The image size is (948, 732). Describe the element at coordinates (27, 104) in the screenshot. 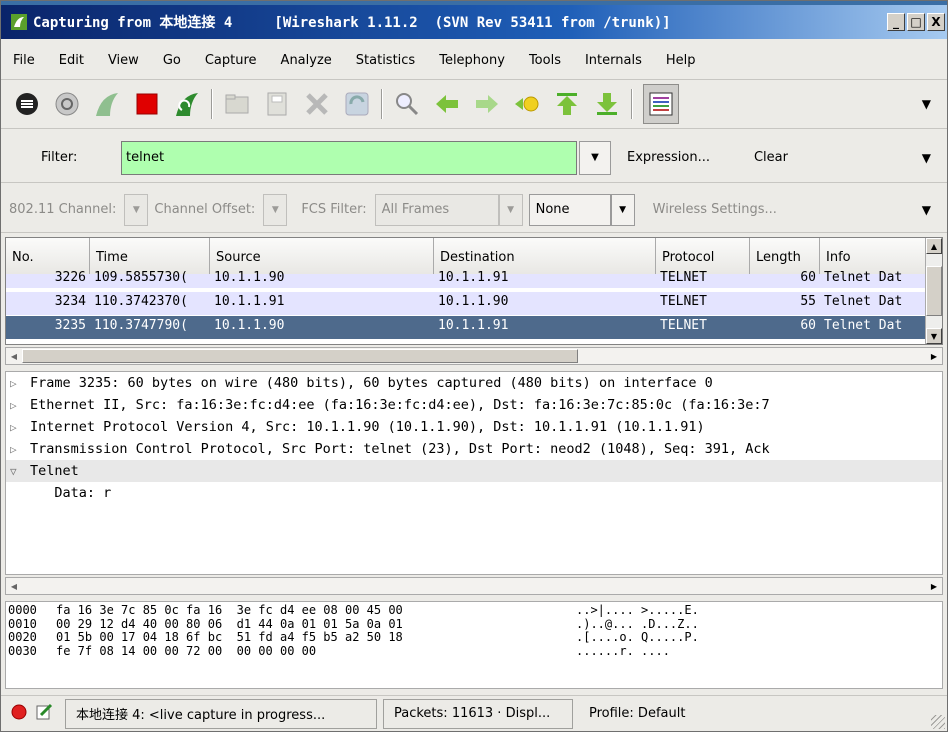

I see `interfaces-icon` at that location.